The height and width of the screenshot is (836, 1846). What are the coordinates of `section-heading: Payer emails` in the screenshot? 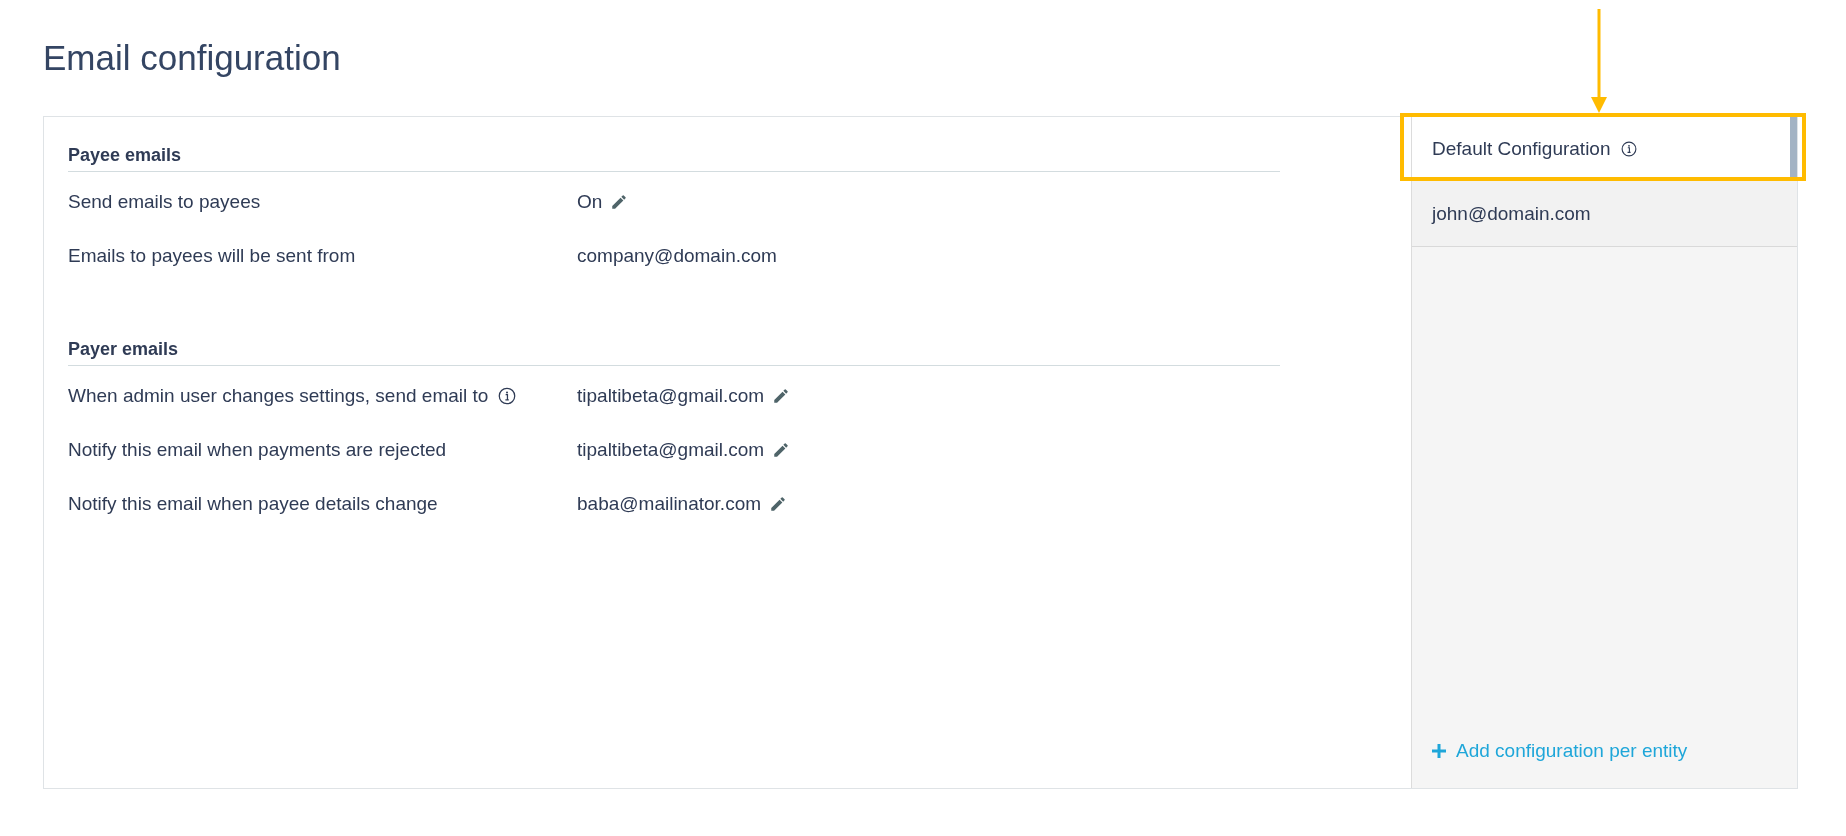 It's located at (674, 351).